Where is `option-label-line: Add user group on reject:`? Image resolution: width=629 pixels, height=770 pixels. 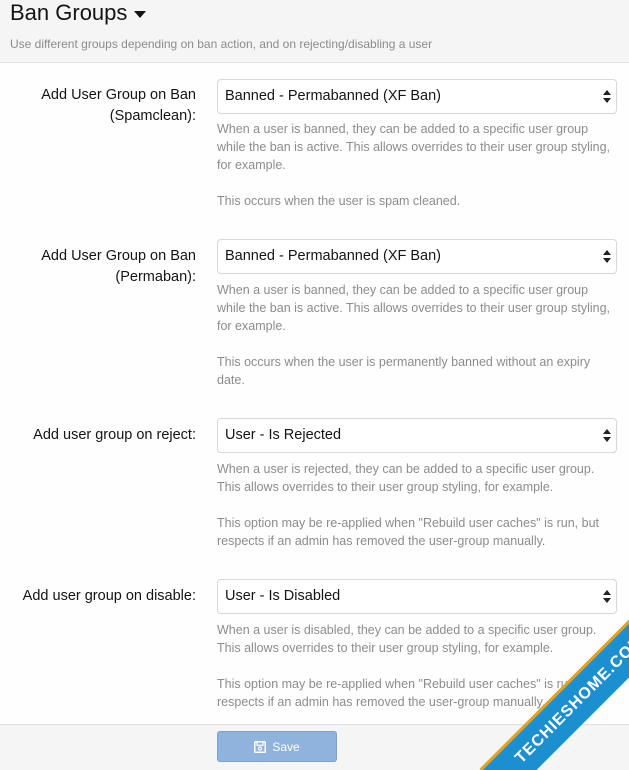
option-label-line: Add user group on reject: is located at coordinates (114, 435).